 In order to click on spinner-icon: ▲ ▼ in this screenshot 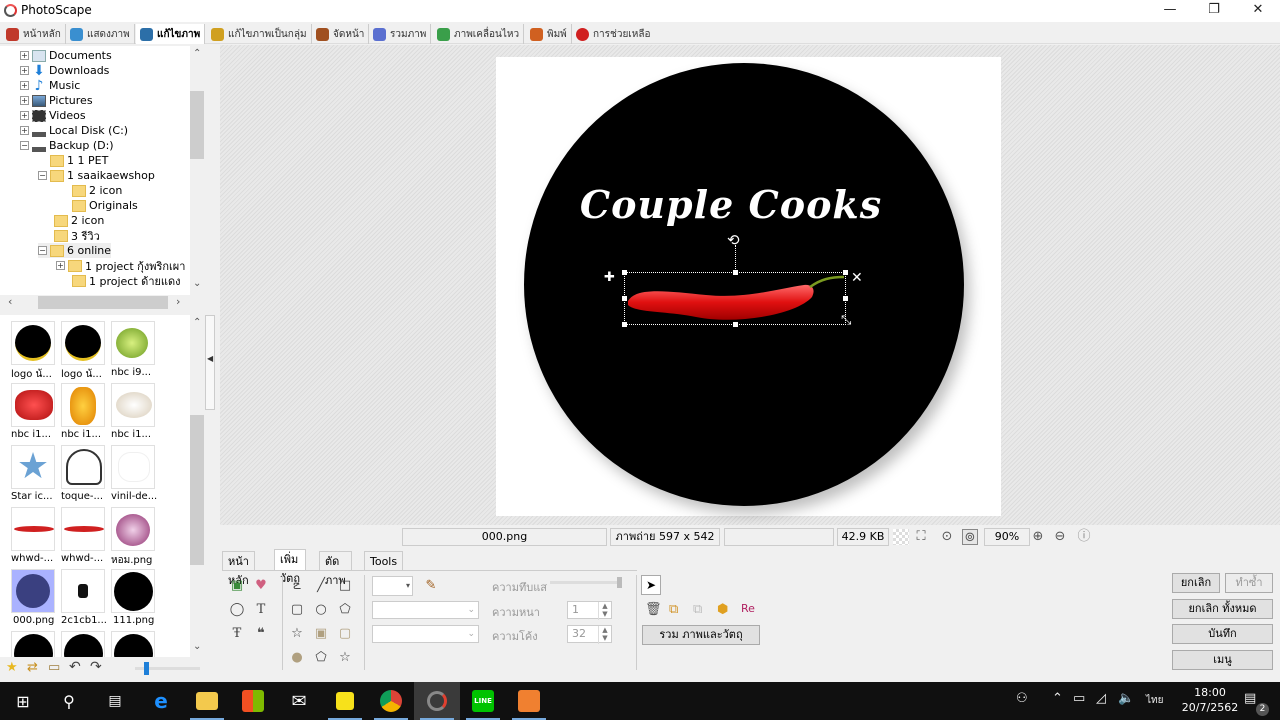, I will do `click(604, 611)`.